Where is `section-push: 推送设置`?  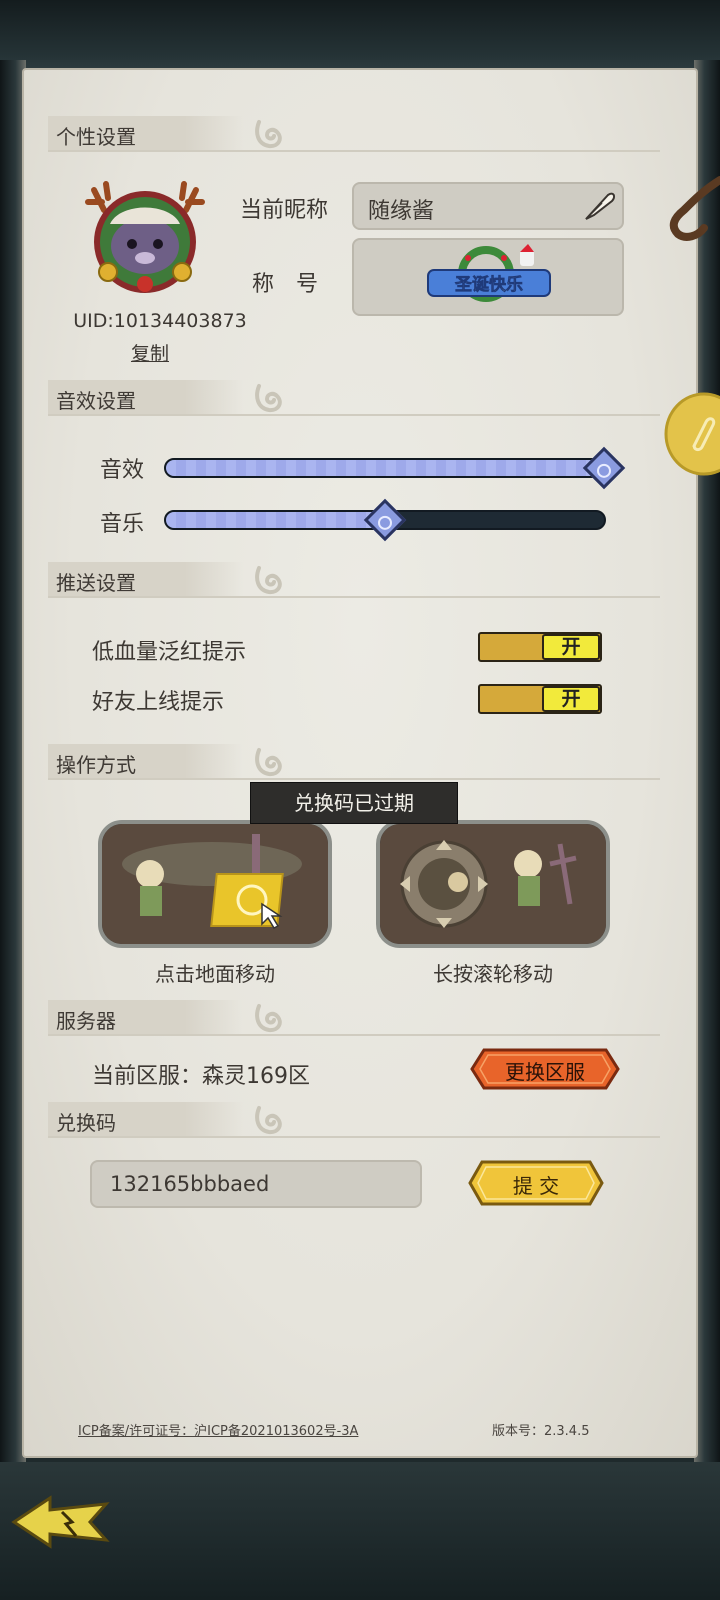 section-push: 推送设置 is located at coordinates (354, 580).